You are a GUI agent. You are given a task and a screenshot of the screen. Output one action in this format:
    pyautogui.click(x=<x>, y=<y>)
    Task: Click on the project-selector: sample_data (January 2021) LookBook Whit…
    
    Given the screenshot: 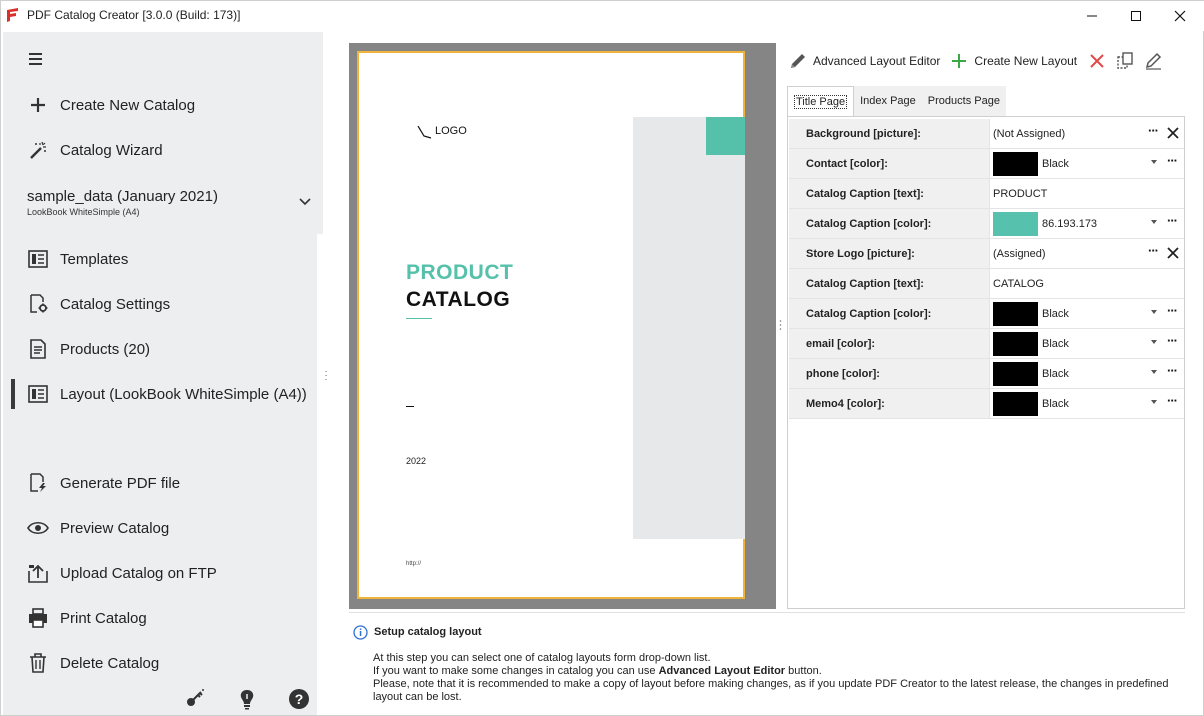 What is the action you would take?
    pyautogui.click(x=122, y=202)
    